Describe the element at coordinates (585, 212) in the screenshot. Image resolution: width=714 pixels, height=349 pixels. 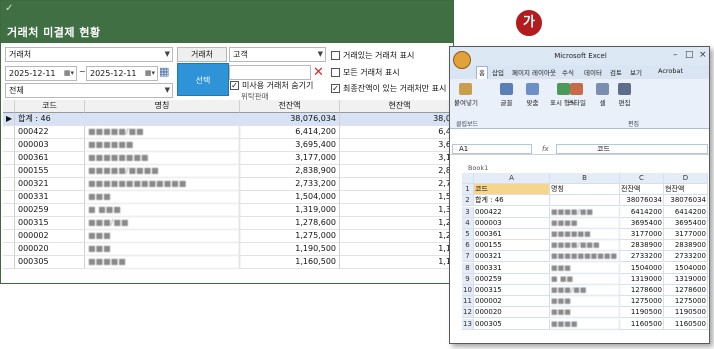
I see `sheet-cell: ■■■■/■■` at that location.